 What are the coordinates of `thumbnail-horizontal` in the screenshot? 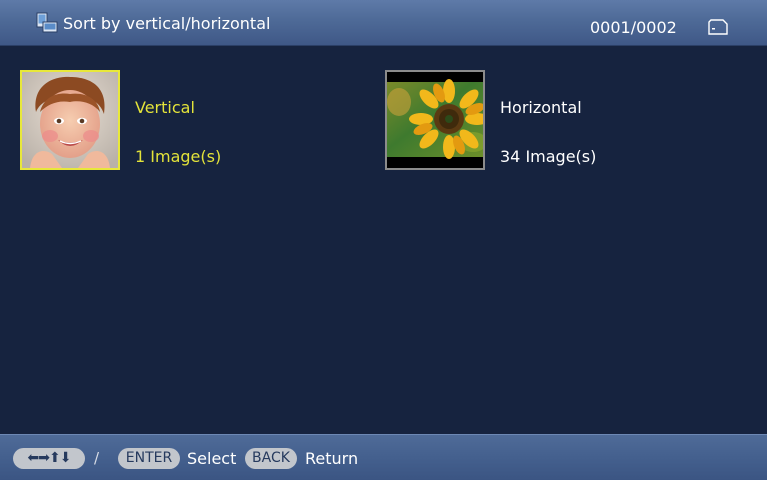 It's located at (435, 120).